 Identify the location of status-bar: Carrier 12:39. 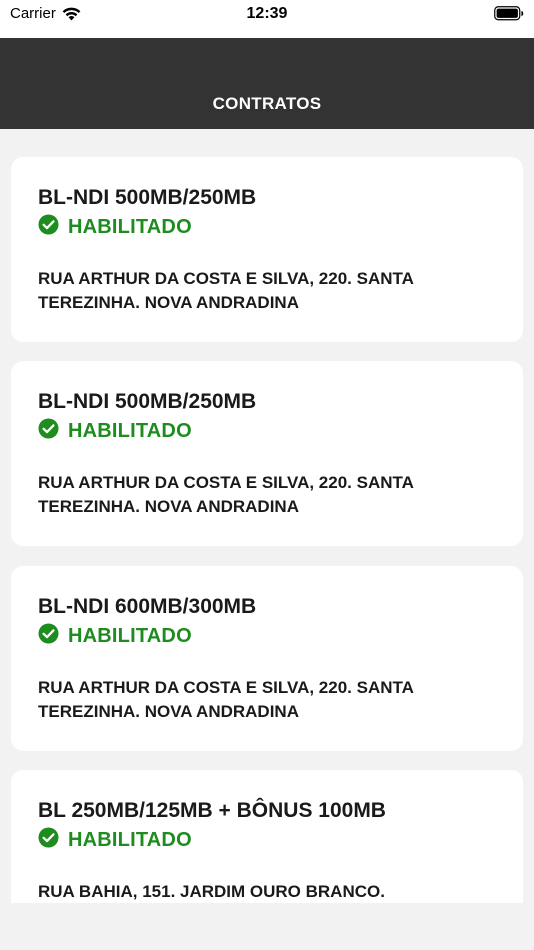
(267, 19).